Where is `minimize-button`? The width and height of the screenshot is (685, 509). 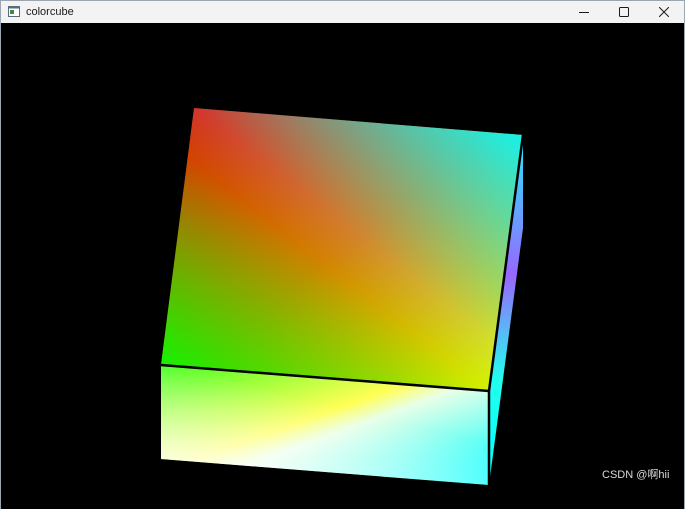 minimize-button is located at coordinates (584, 12).